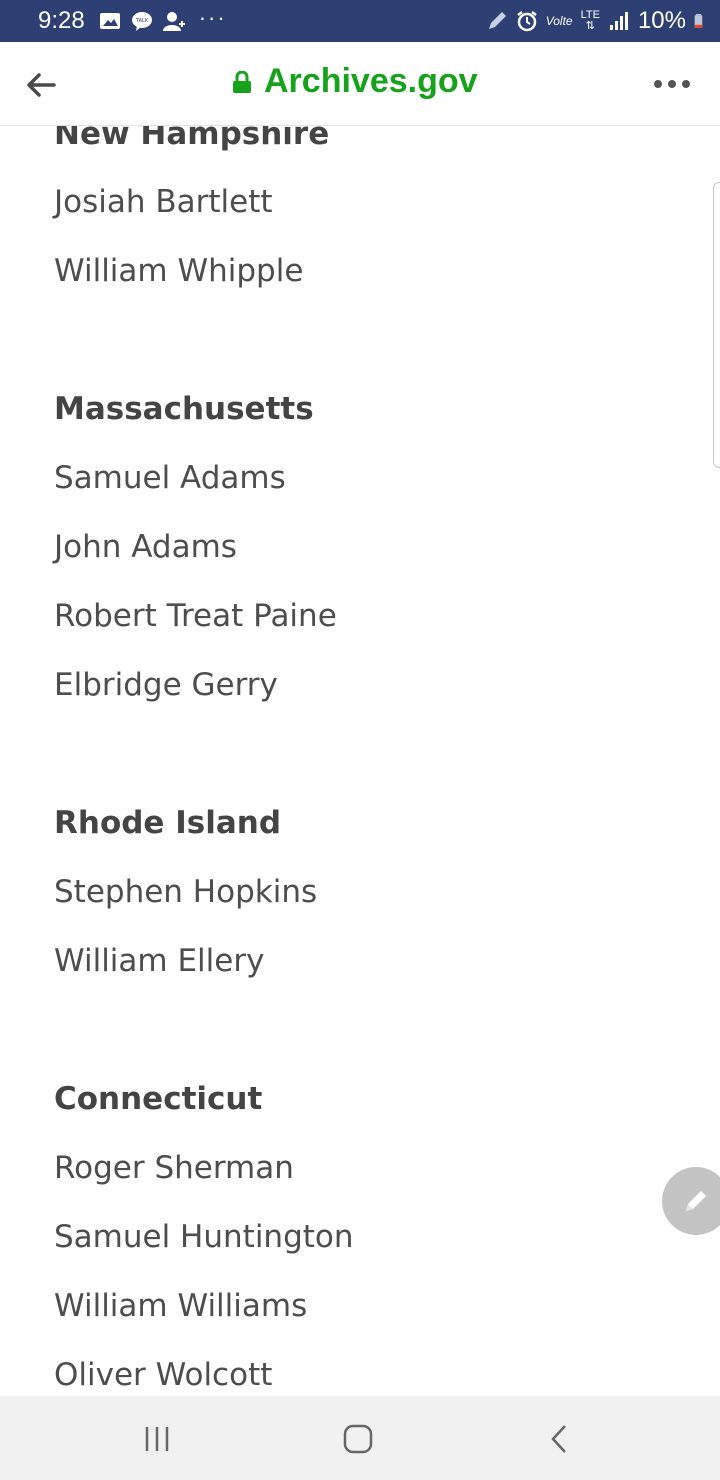 The image size is (720, 1480). I want to click on recent-apps-icon, so click(157, 1439).